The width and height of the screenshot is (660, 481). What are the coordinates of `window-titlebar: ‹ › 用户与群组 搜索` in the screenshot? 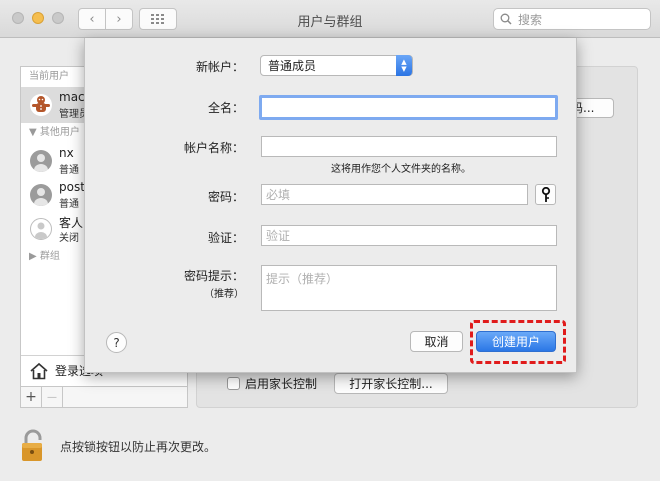 It's located at (330, 19).